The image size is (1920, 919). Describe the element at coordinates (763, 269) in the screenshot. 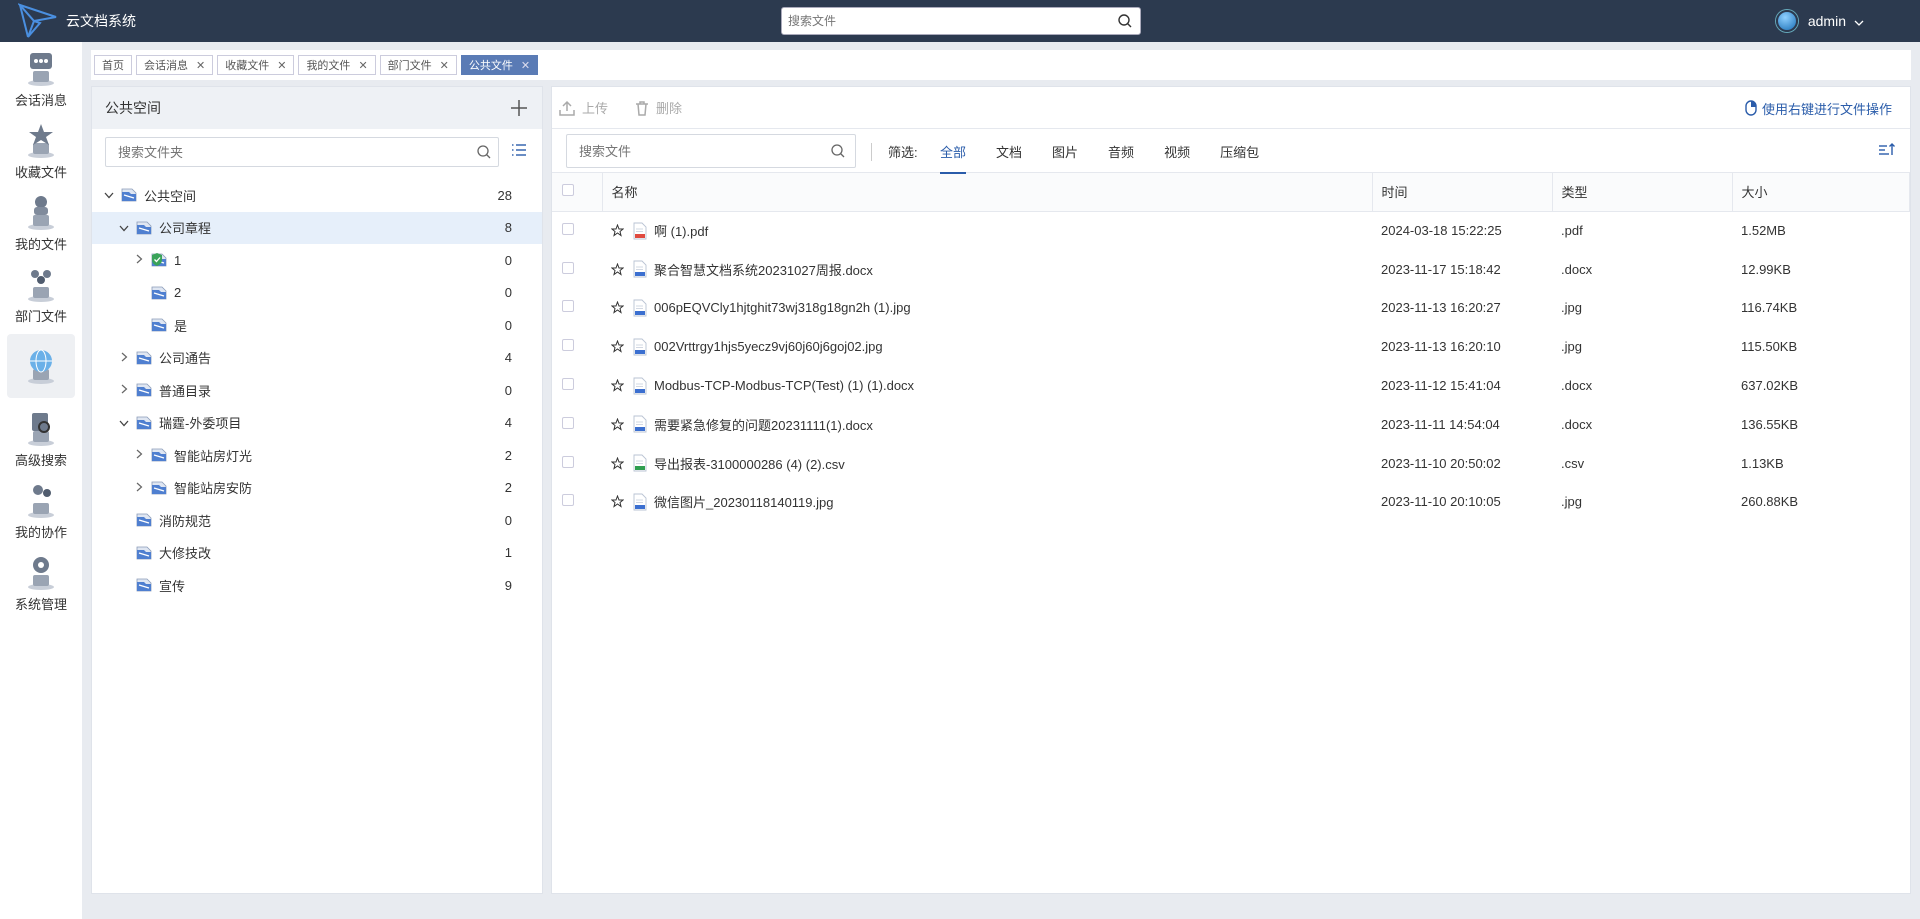

I see `file-name: 聚合智慧文档系统20231027周报.docx` at that location.